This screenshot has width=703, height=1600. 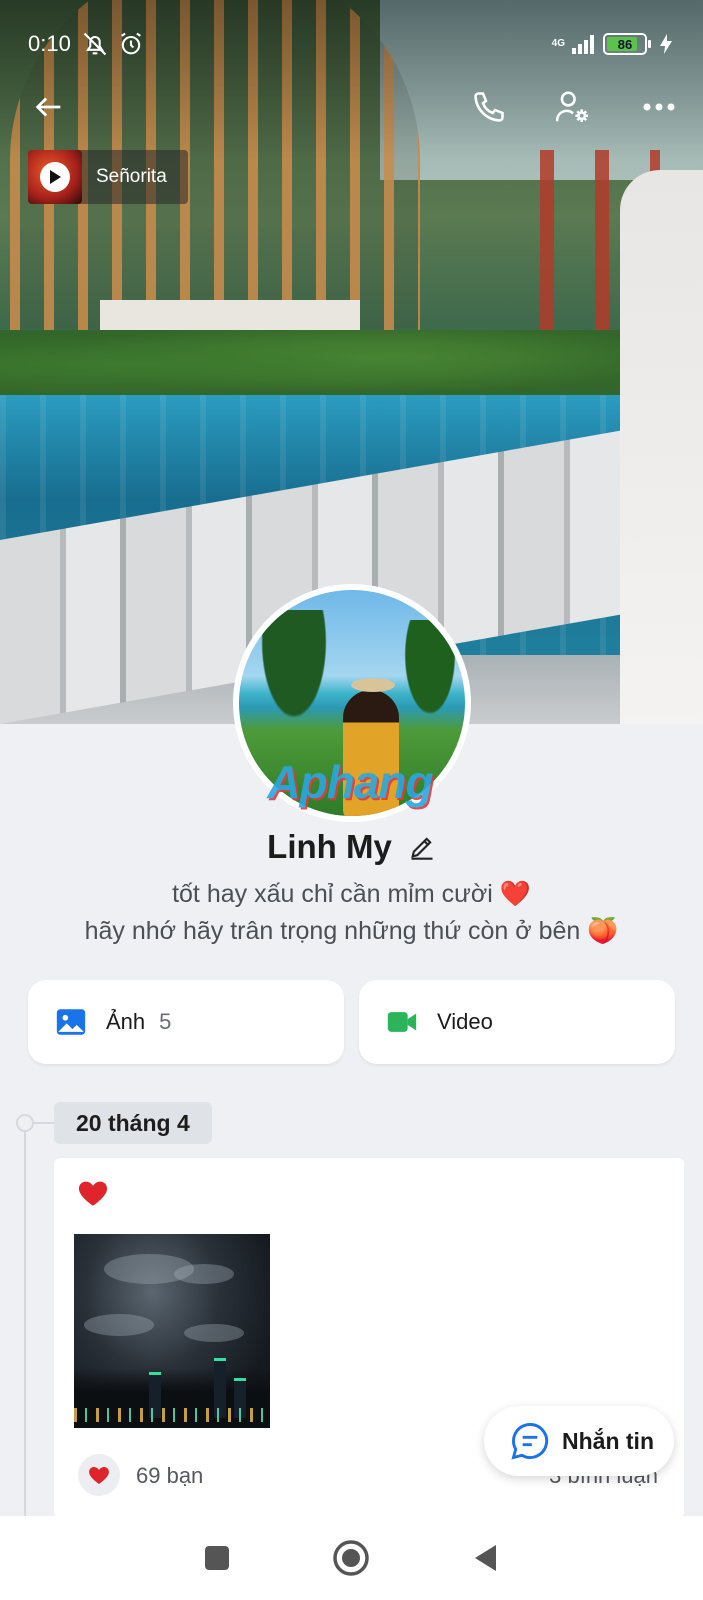 I want to click on battery-level: 86, so click(x=625, y=44).